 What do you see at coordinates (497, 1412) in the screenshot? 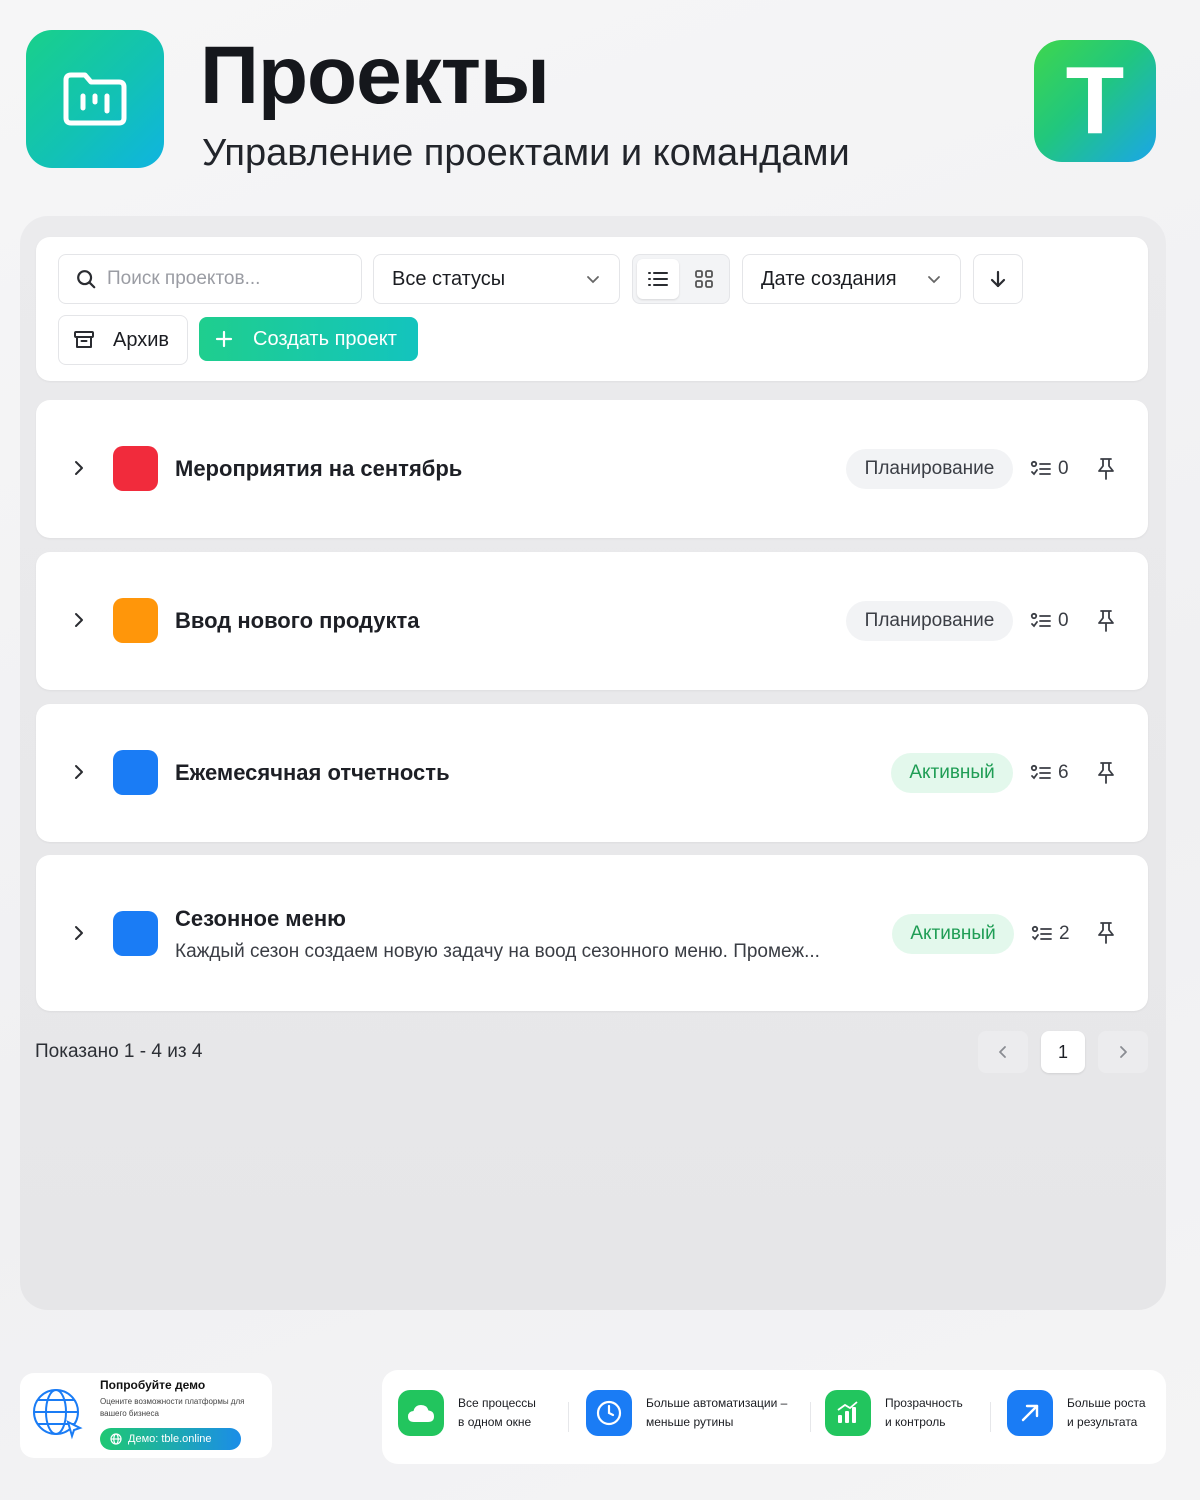
I see `feature-text: Все процессы в одном окне` at bounding box center [497, 1412].